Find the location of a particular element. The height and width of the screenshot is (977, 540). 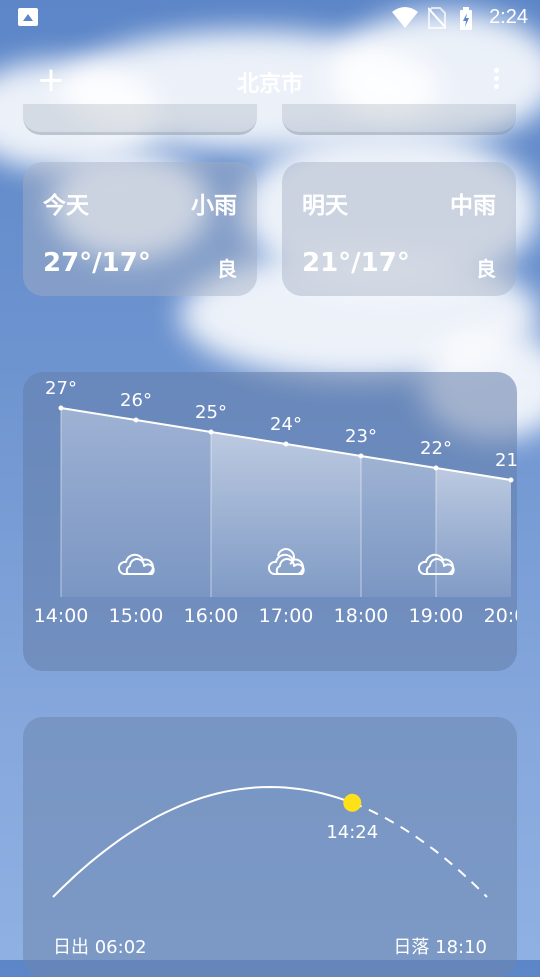

temp-label: 27° is located at coordinates (61, 388).